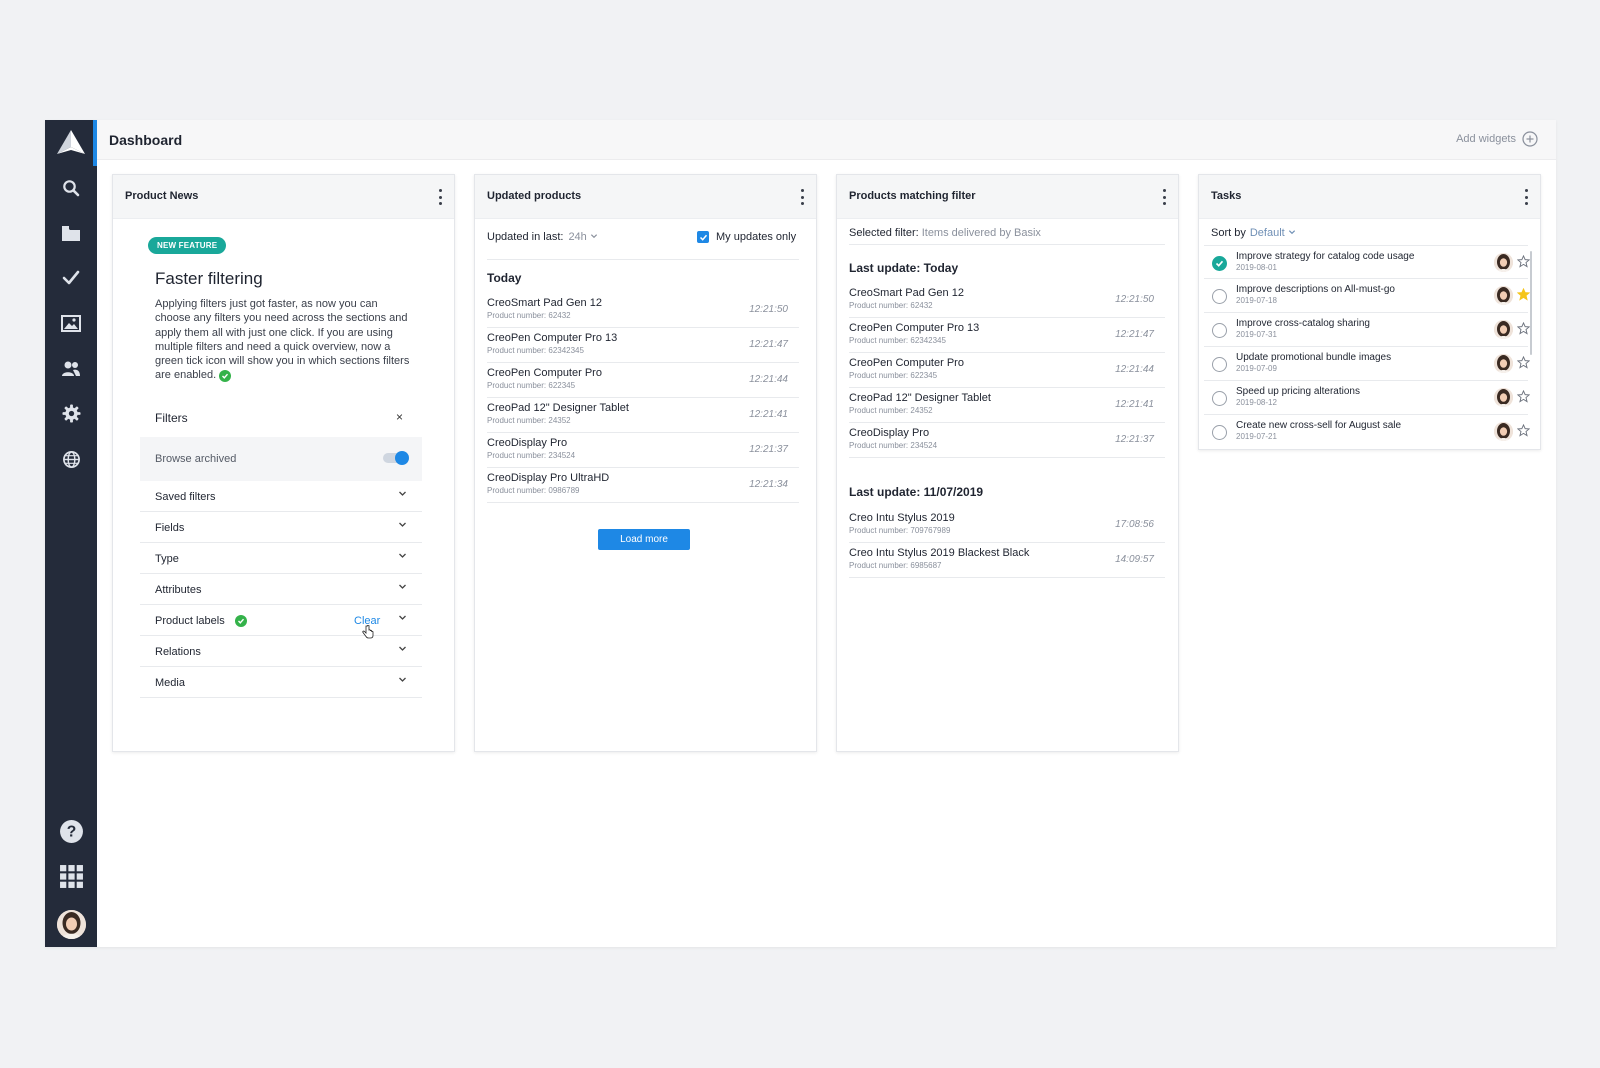 This screenshot has height=1068, width=1600. What do you see at coordinates (399, 417) in the screenshot?
I see `close-icon: ×` at bounding box center [399, 417].